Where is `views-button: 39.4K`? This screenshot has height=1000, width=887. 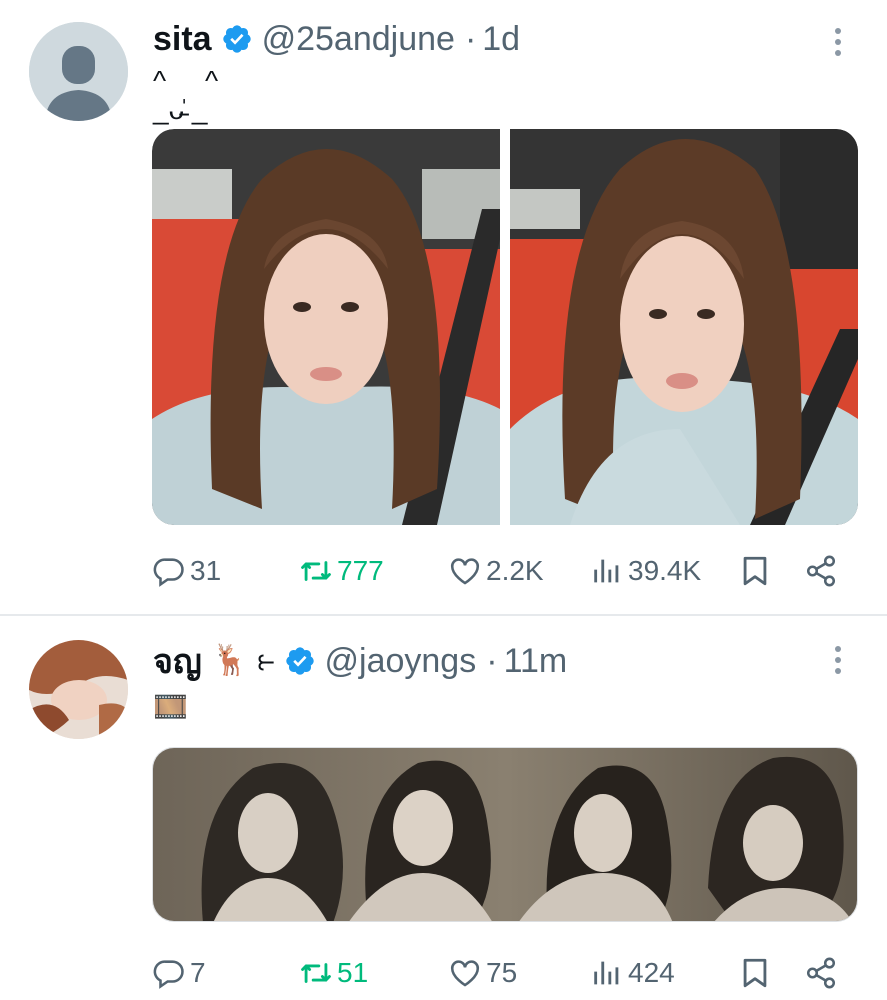
views-button: 39.4K is located at coordinates (645, 571).